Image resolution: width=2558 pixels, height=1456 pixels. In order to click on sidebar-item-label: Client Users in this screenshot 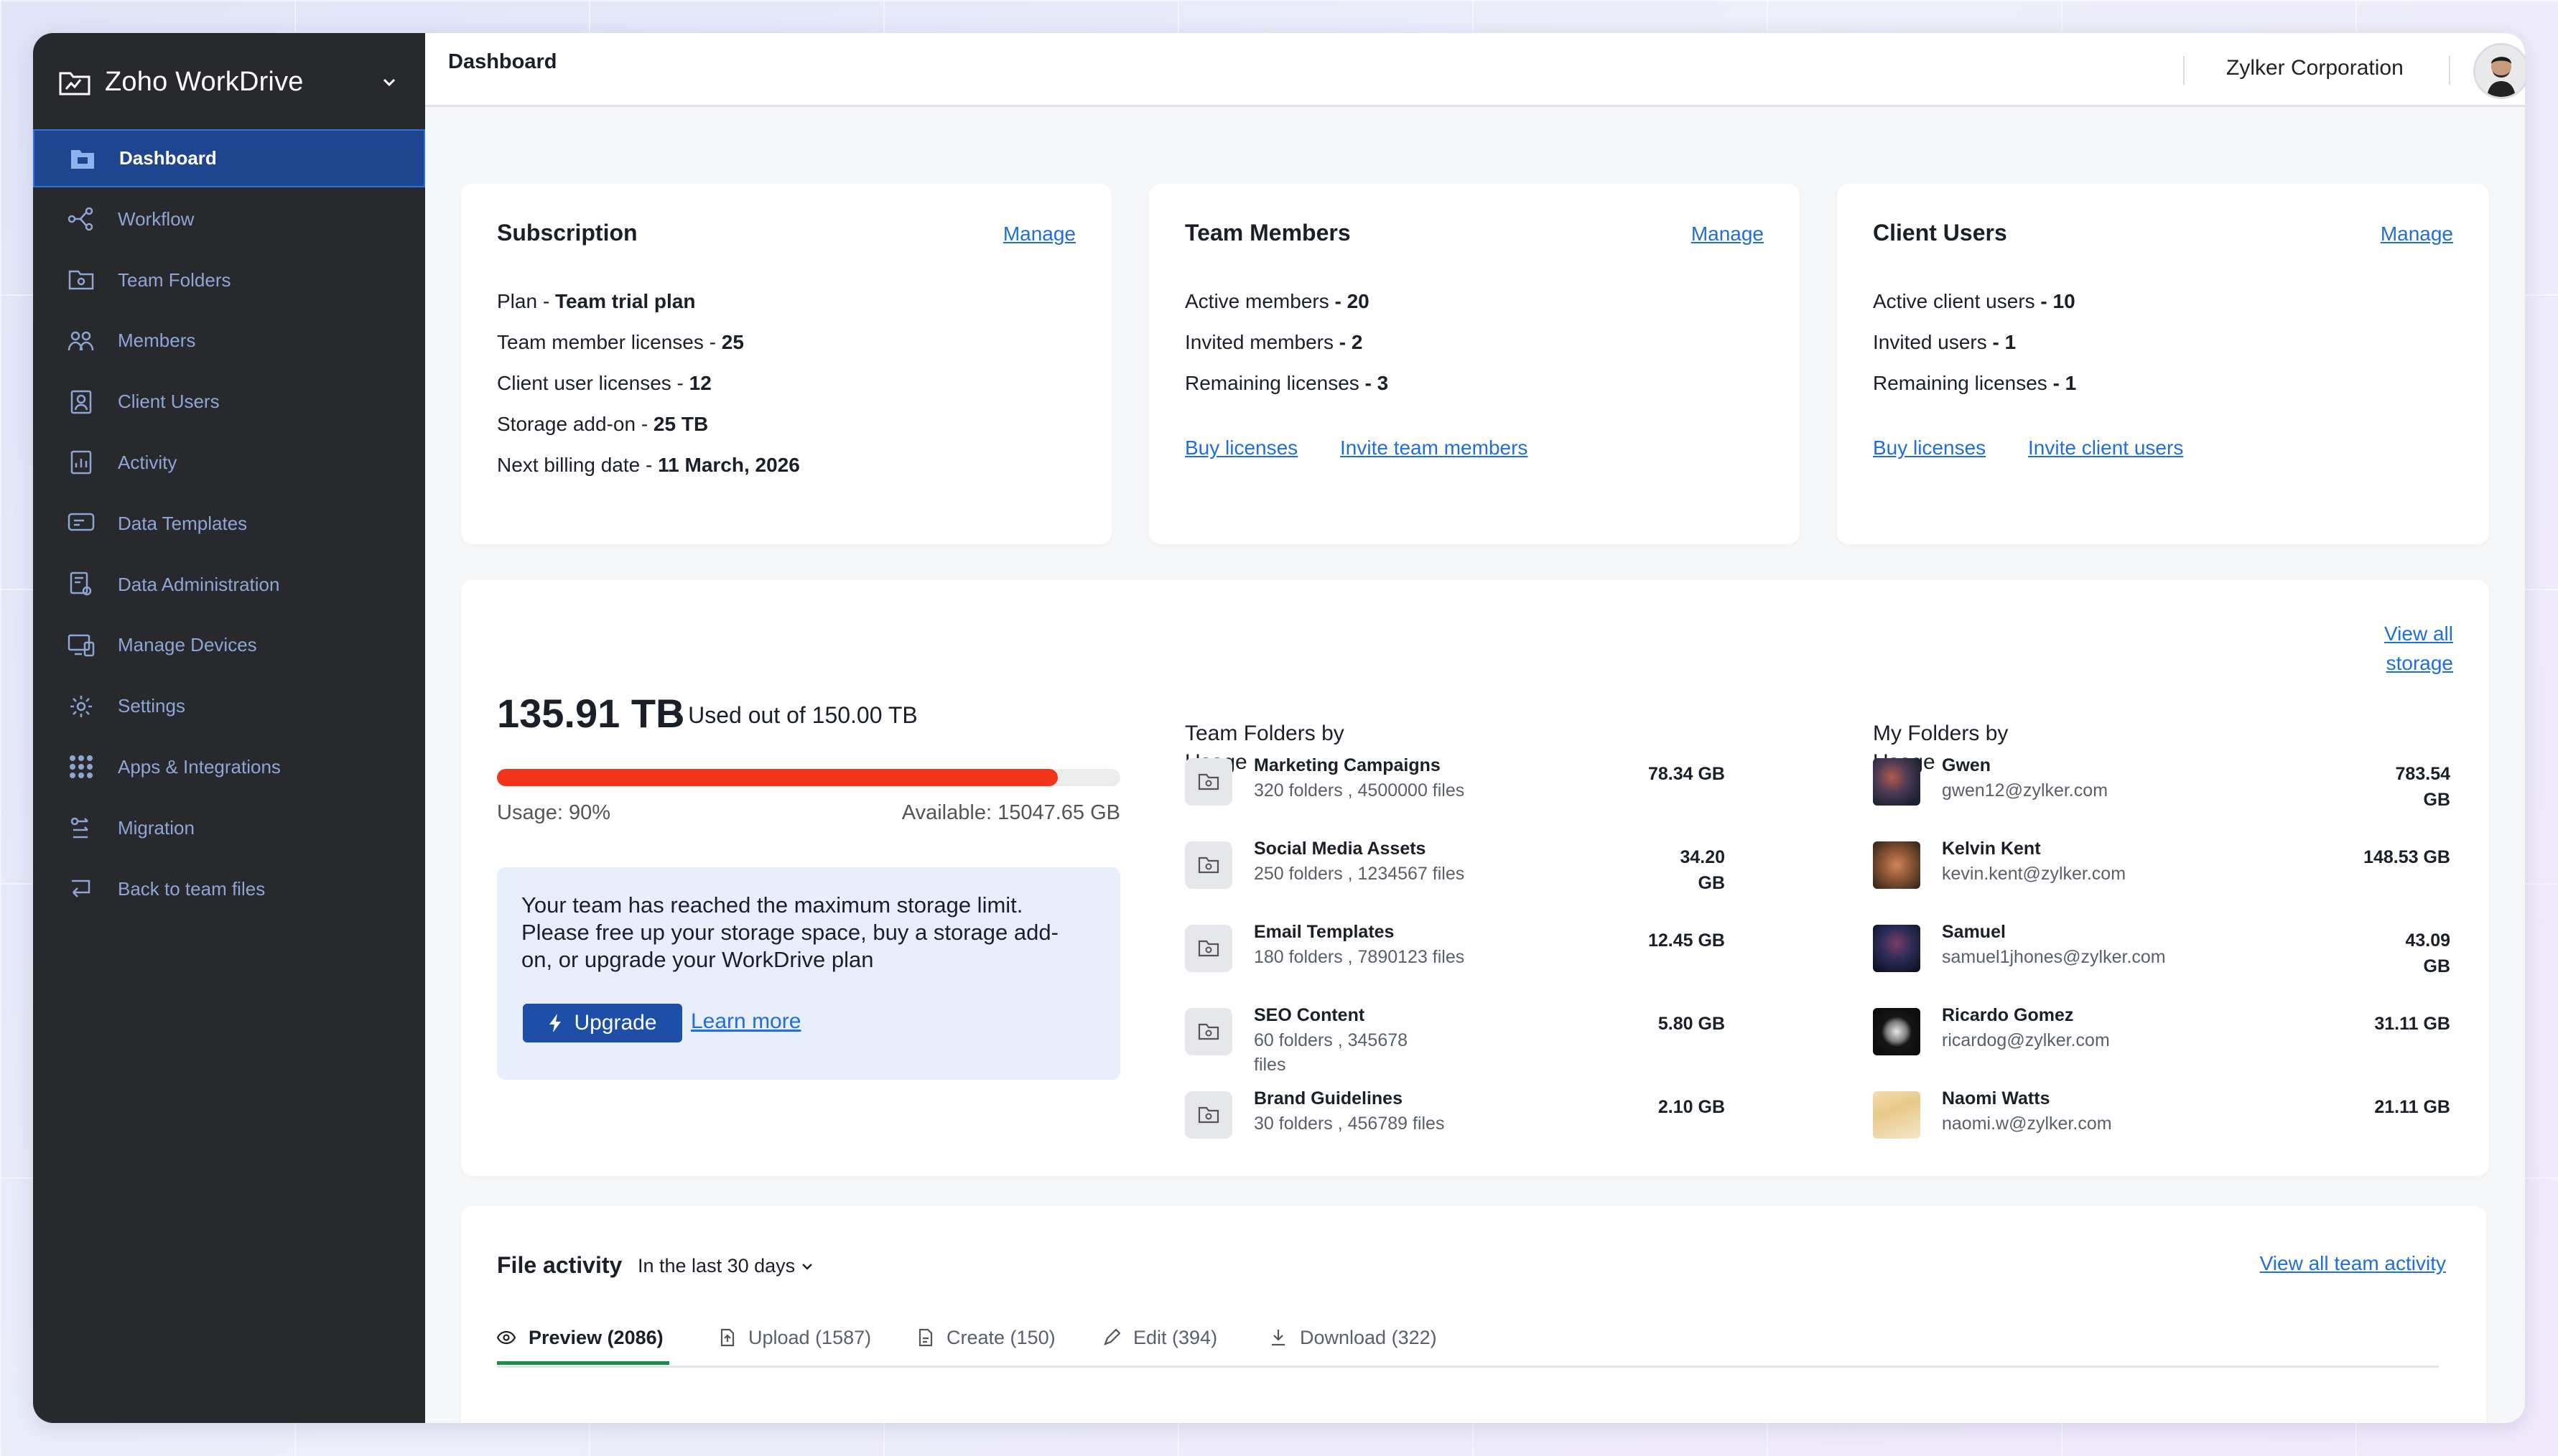, I will do `click(169, 402)`.